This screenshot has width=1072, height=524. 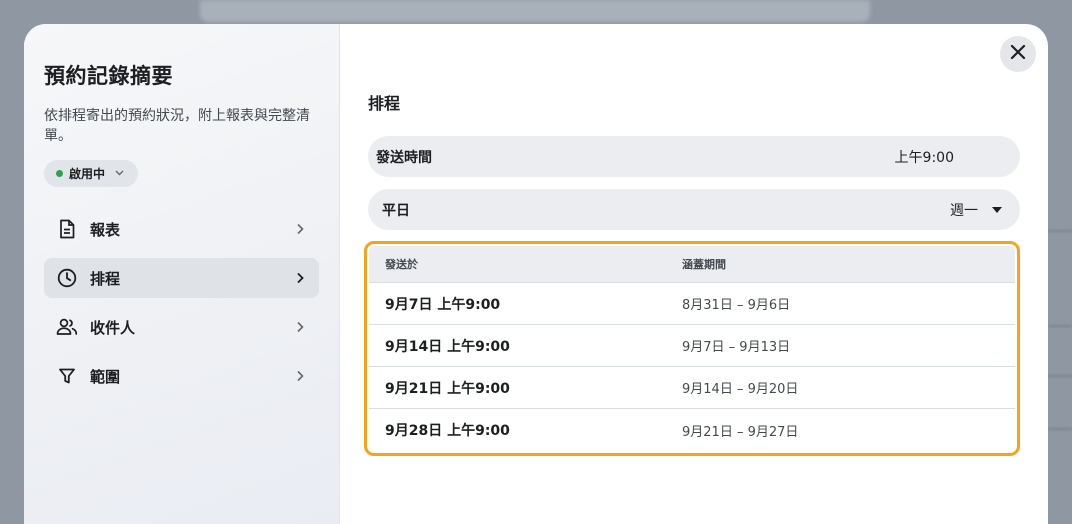 What do you see at coordinates (443, 304) in the screenshot?
I see `send-cell: 9月7日 上午9:00` at bounding box center [443, 304].